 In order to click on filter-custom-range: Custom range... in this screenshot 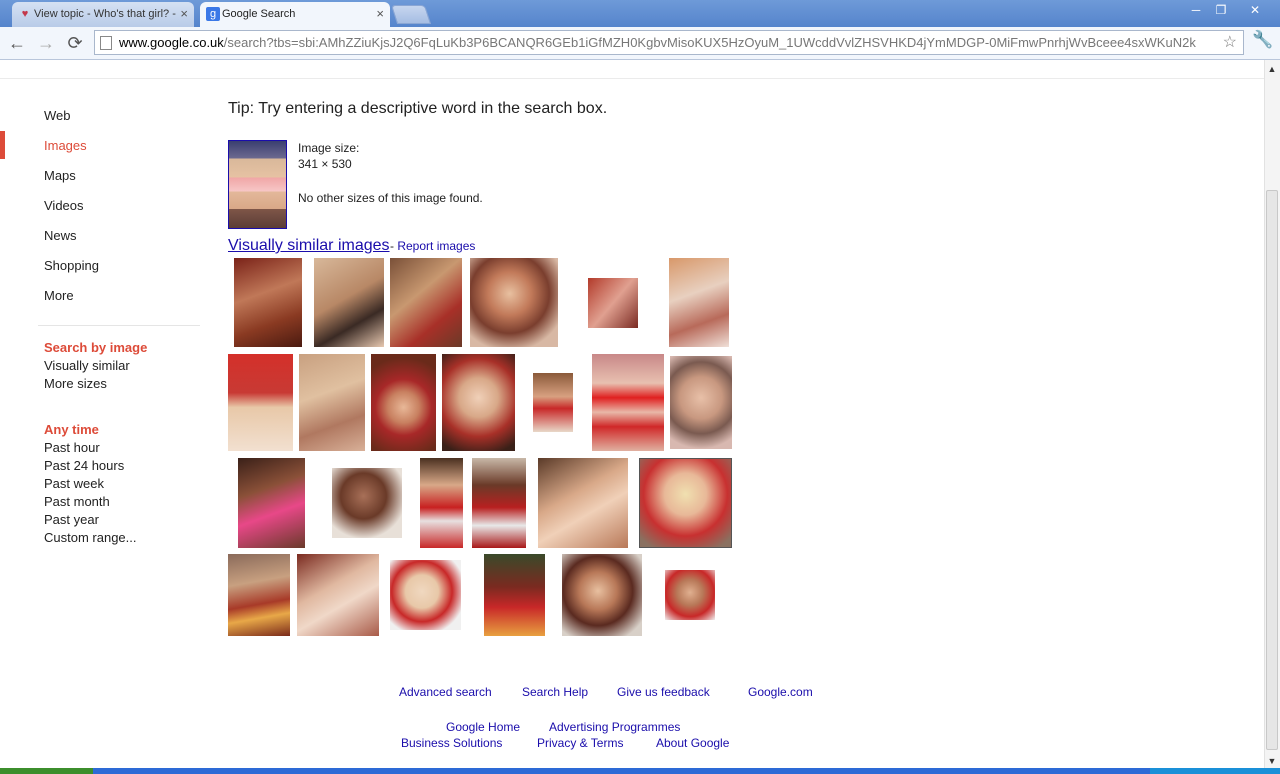, I will do `click(90, 537)`.